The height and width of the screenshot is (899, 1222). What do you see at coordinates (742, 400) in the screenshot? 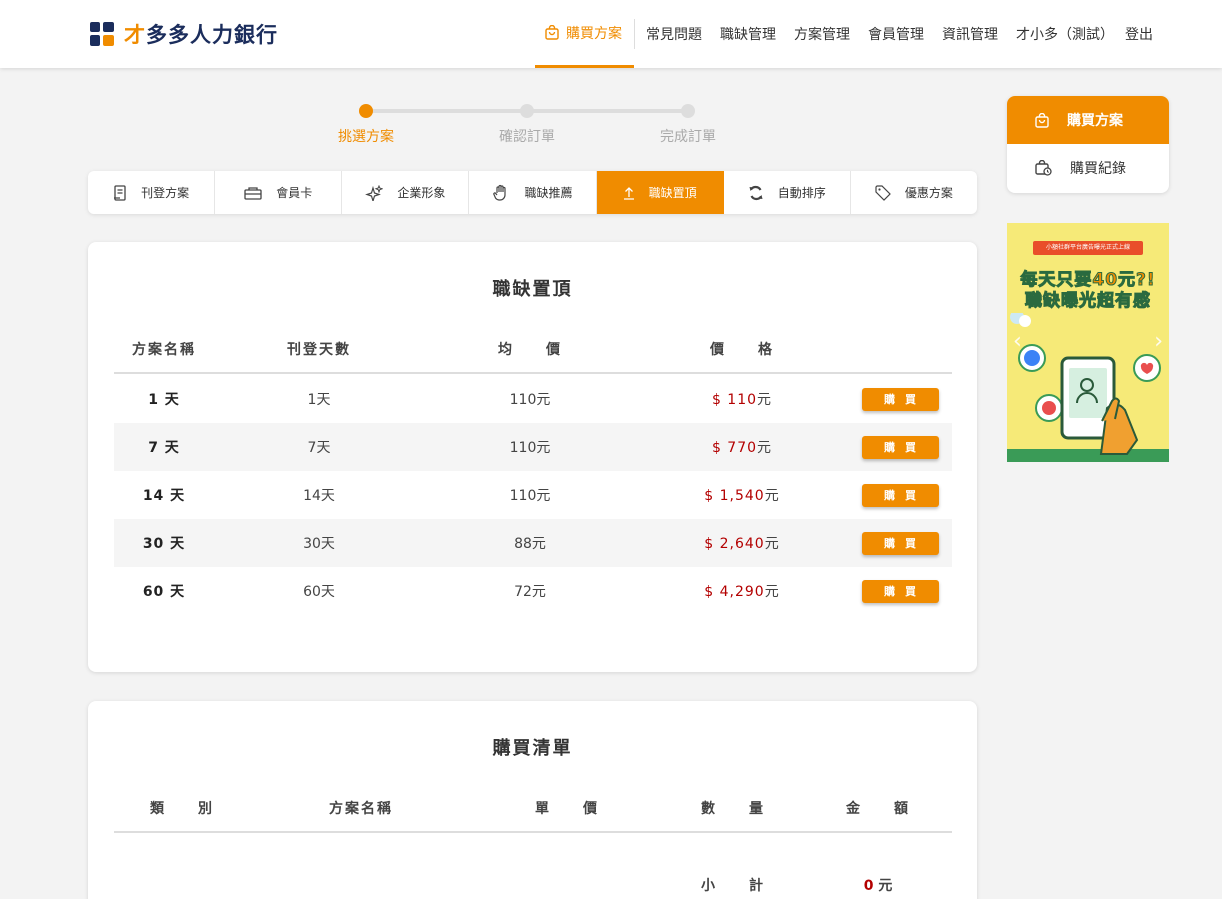
I see `plan-price: $ 110元` at bounding box center [742, 400].